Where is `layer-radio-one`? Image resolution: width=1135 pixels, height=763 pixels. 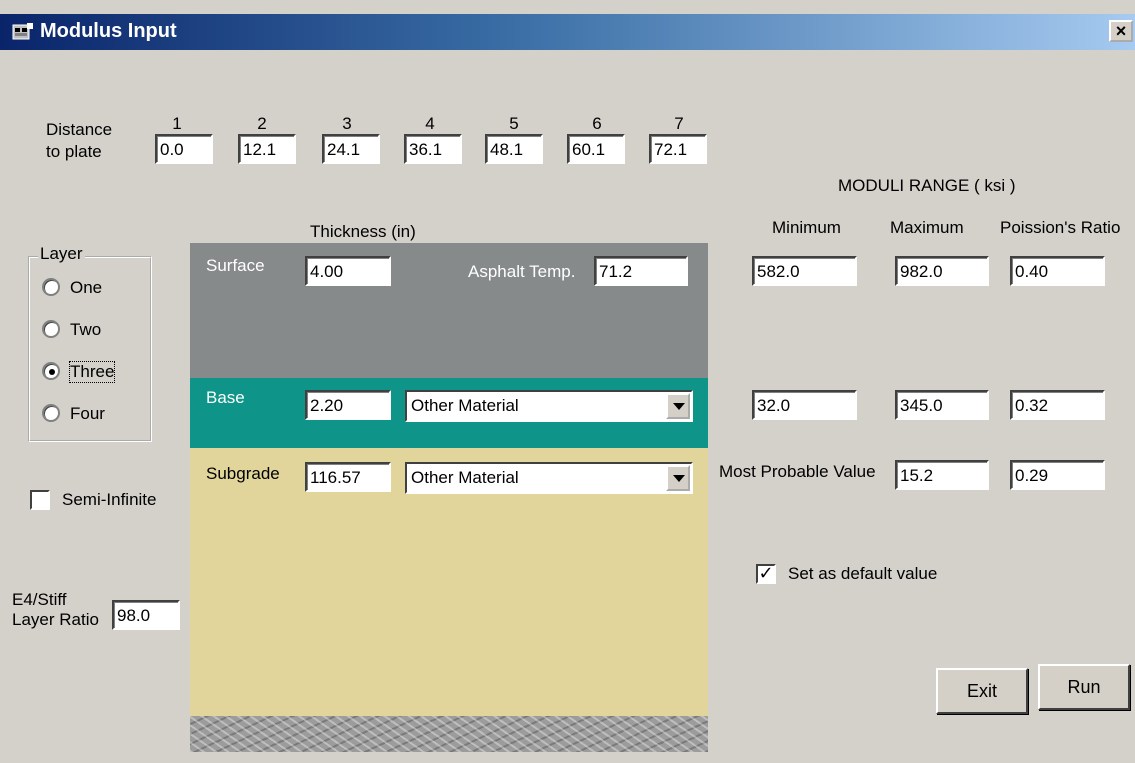
layer-radio-one is located at coordinates (51, 287).